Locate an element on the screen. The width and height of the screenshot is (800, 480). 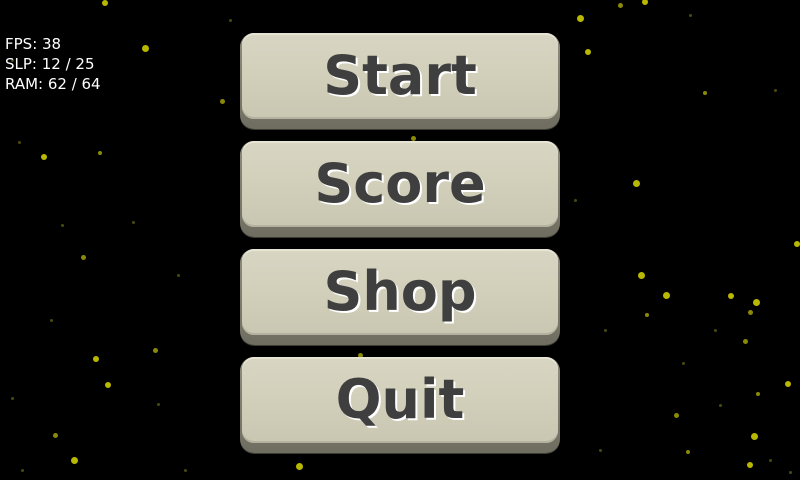
start-button-label: Start is located at coordinates (400, 75).